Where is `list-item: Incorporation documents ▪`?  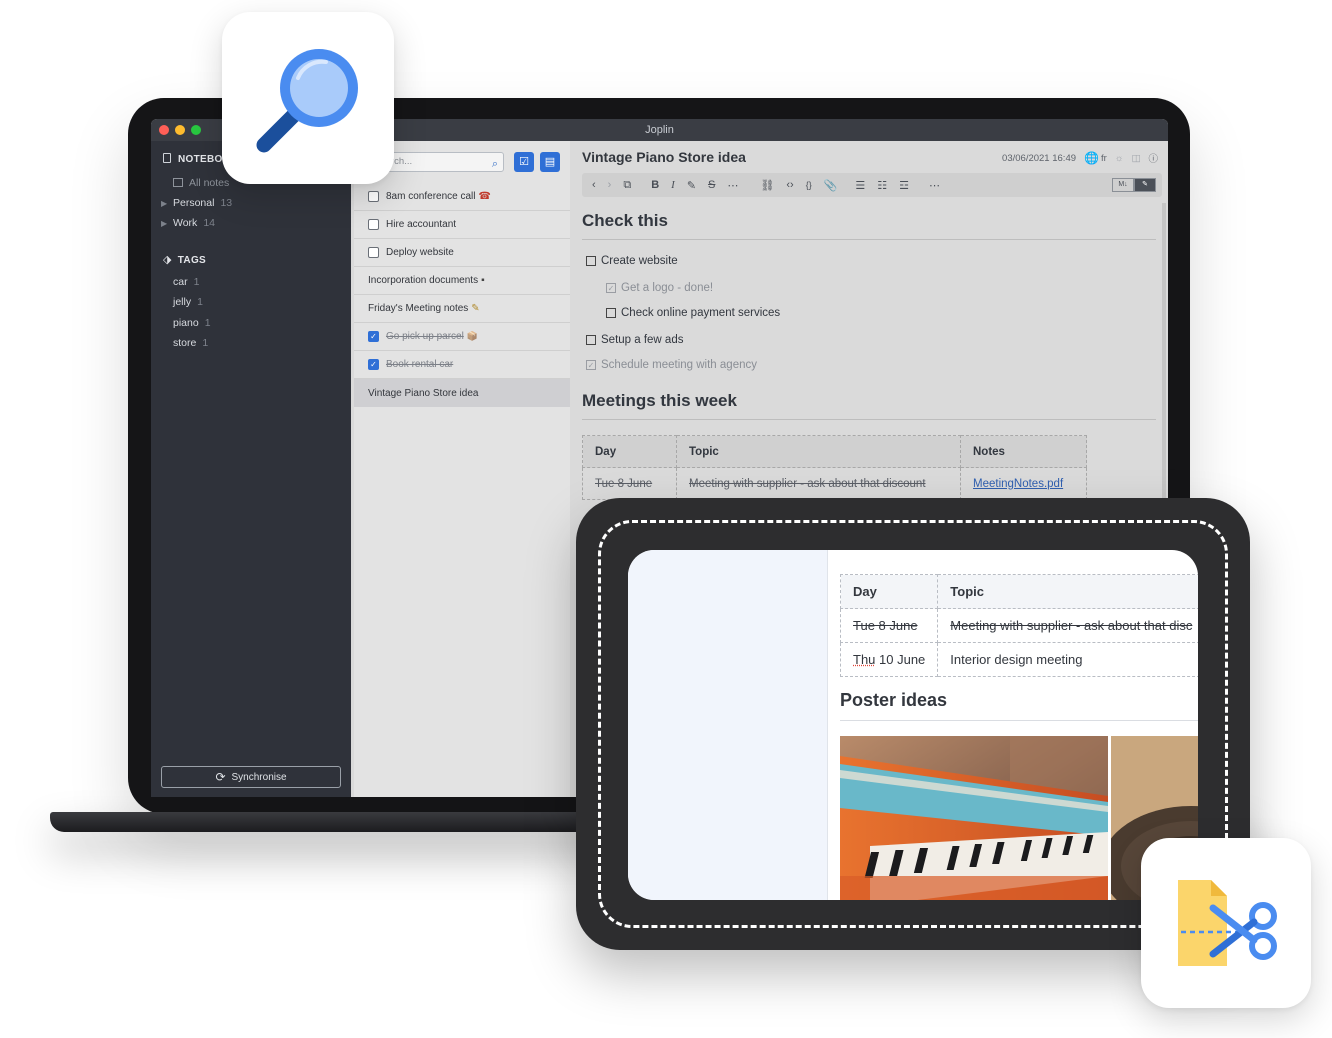 list-item: Incorporation documents ▪ is located at coordinates (462, 281).